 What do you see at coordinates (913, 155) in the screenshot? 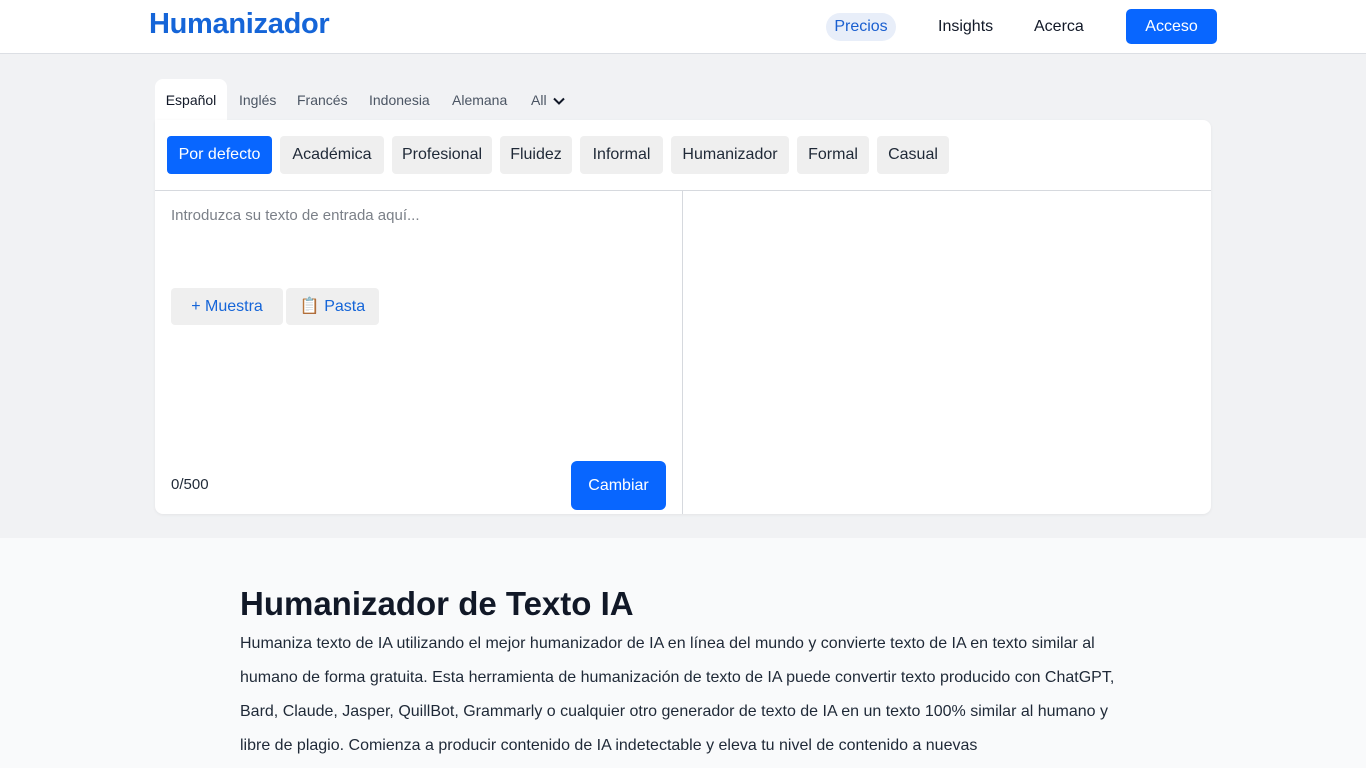
I see `mode-casual-button: Casual` at bounding box center [913, 155].